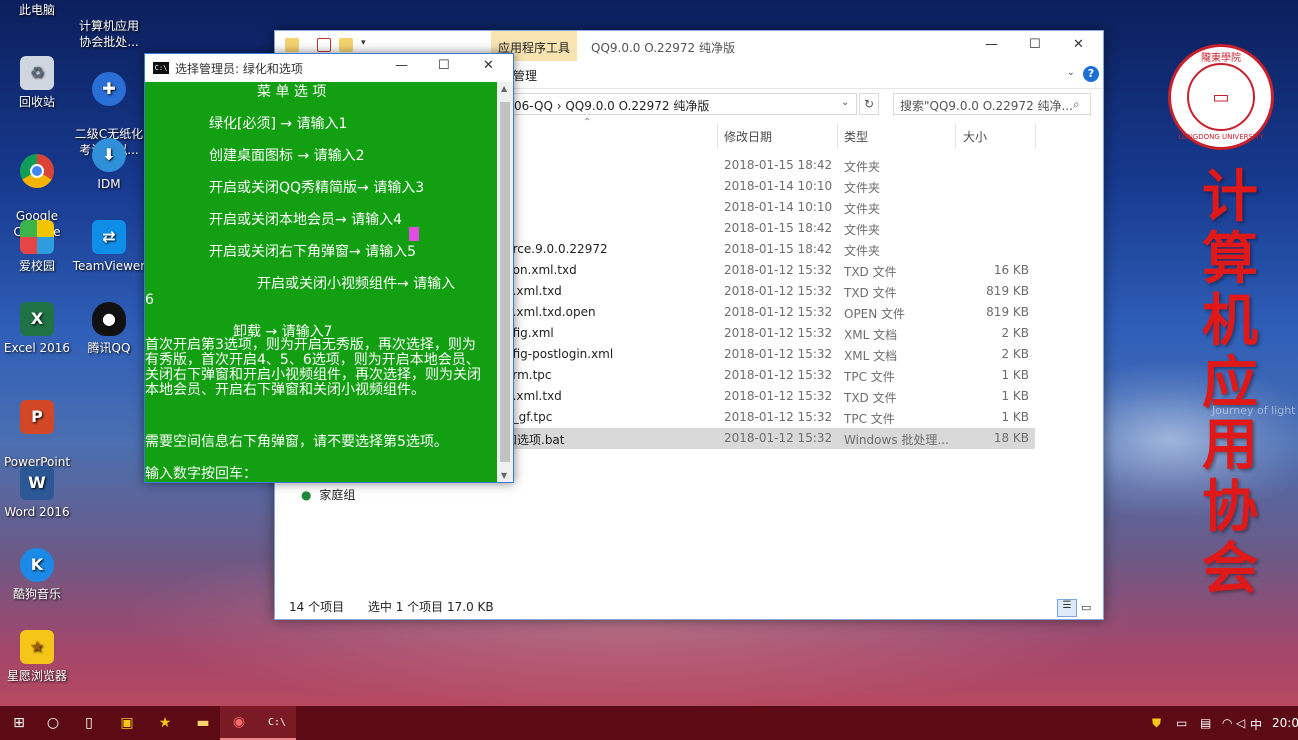 This screenshot has height=740, width=1298. I want to click on cmd-scrollbar: ▲ ▼, so click(505, 282).